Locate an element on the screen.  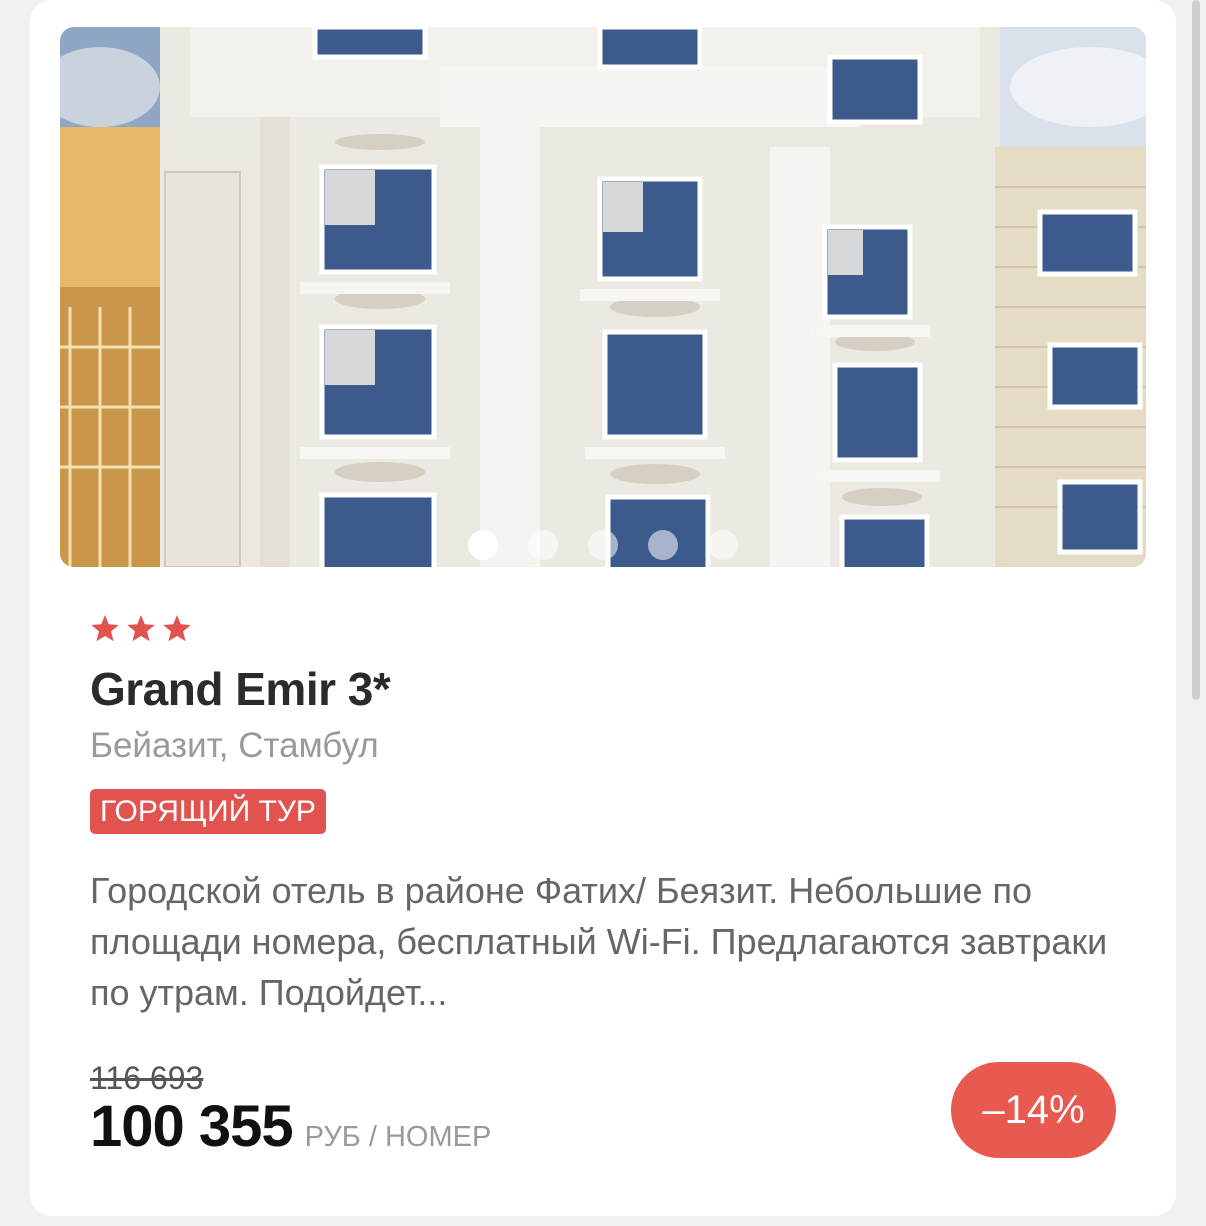
star-rating is located at coordinates (141, 629).